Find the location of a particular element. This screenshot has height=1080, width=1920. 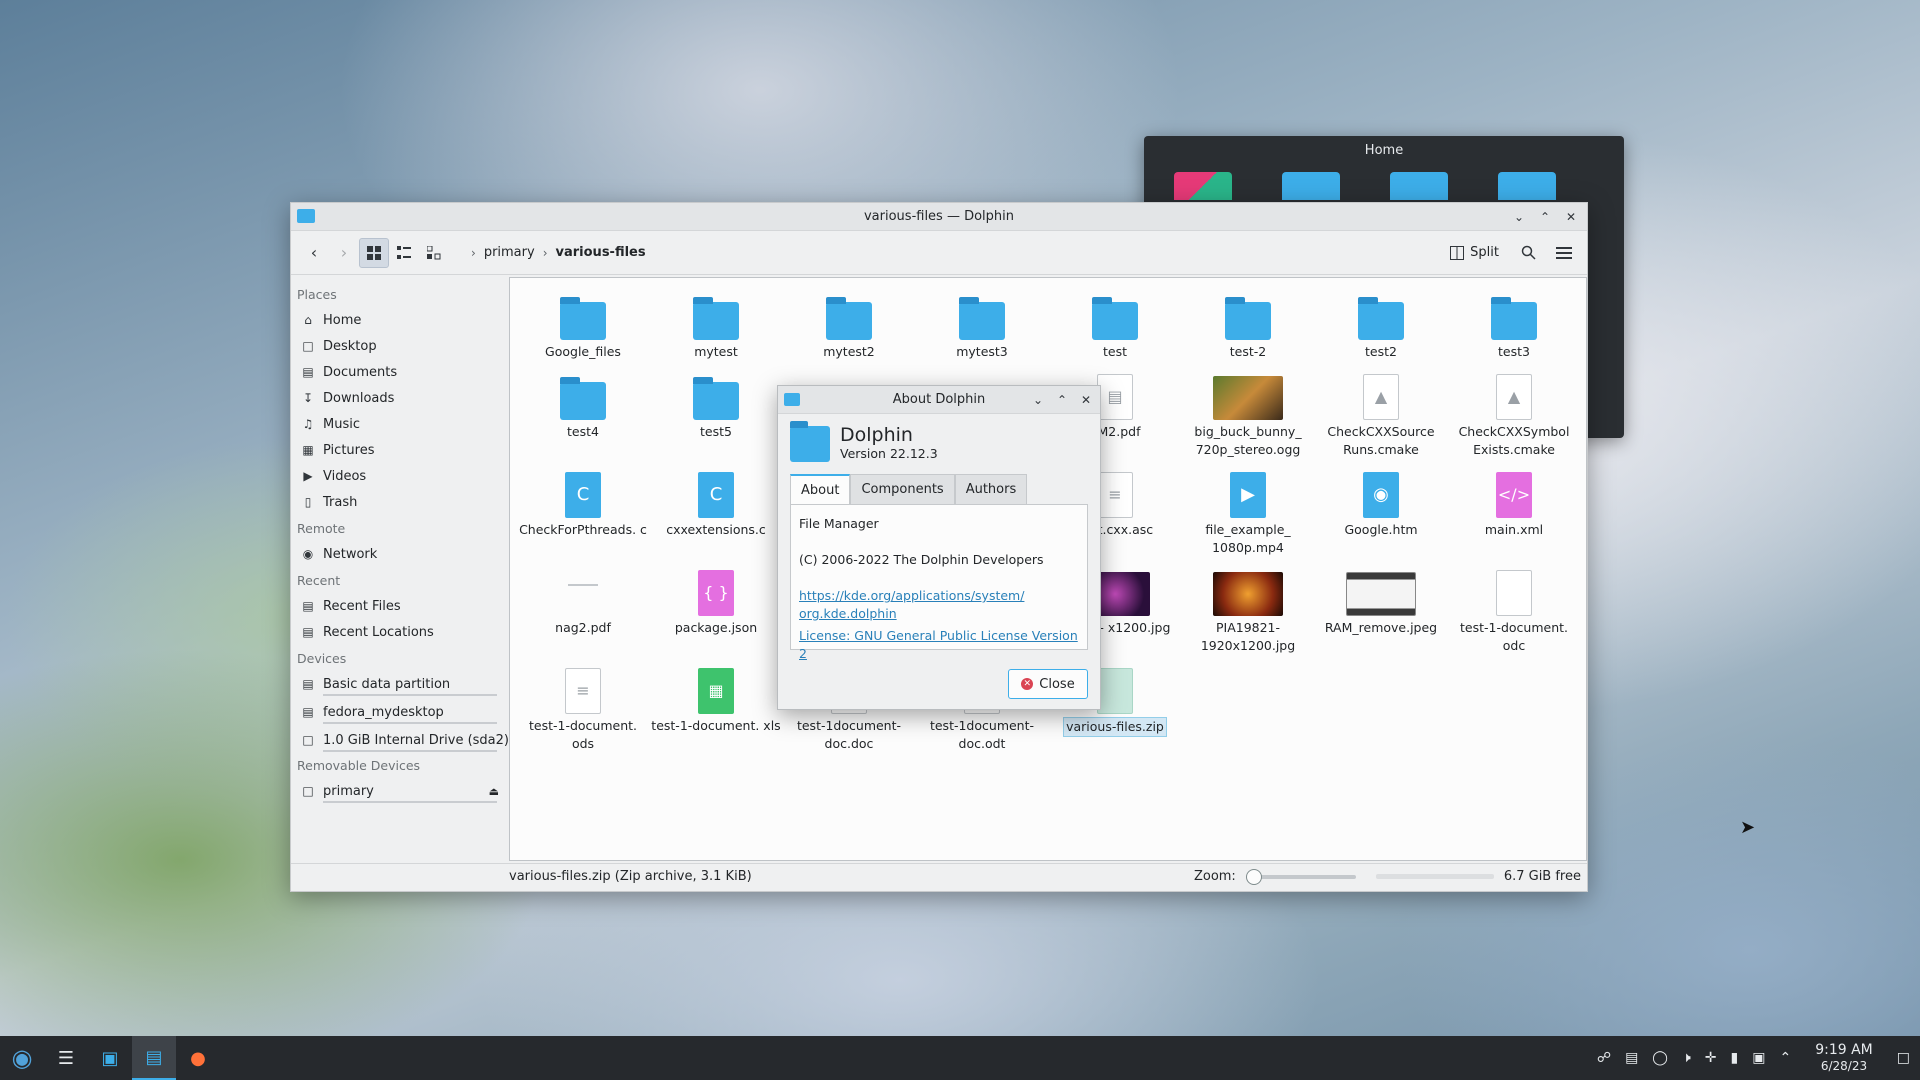

updates-icon: ◯ is located at coordinates (1660, 1058).